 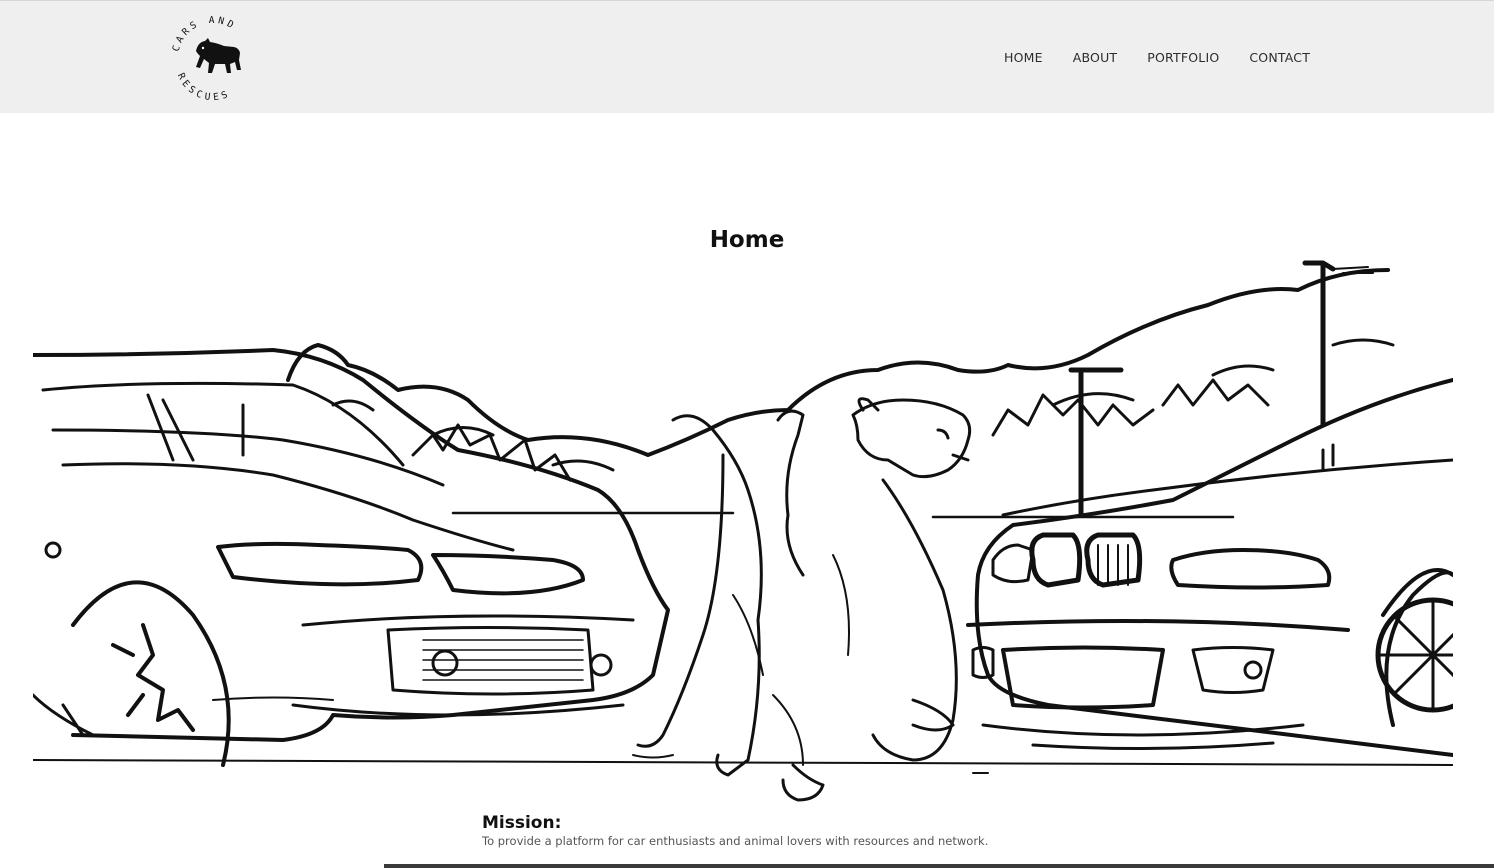 What do you see at coordinates (1279, 58) in the screenshot?
I see `nav-contact-link: CONTACT` at bounding box center [1279, 58].